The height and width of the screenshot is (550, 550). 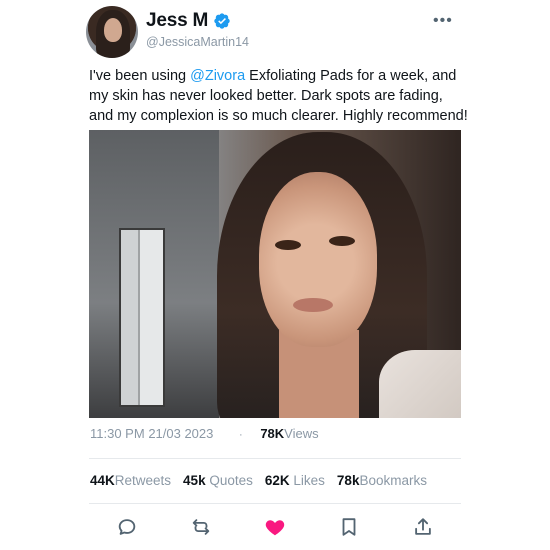 I want to click on name-row: Jess M, so click(x=188, y=21).